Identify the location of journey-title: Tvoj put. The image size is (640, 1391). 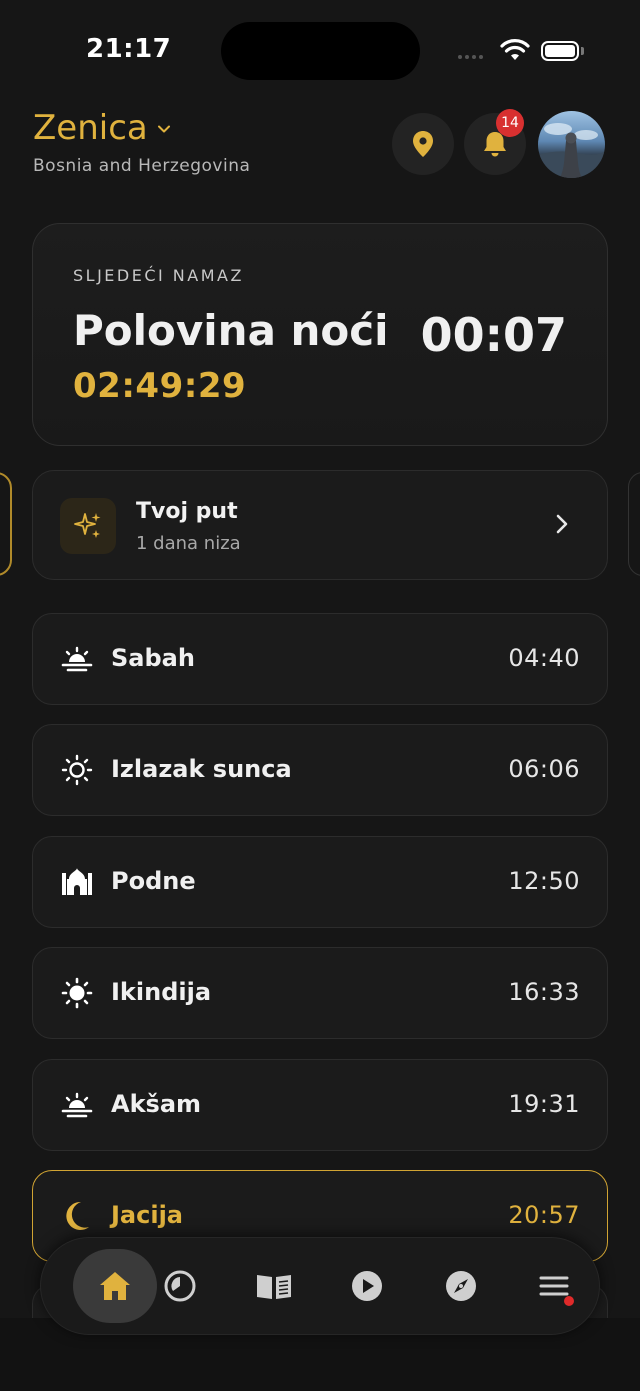
(187, 511).